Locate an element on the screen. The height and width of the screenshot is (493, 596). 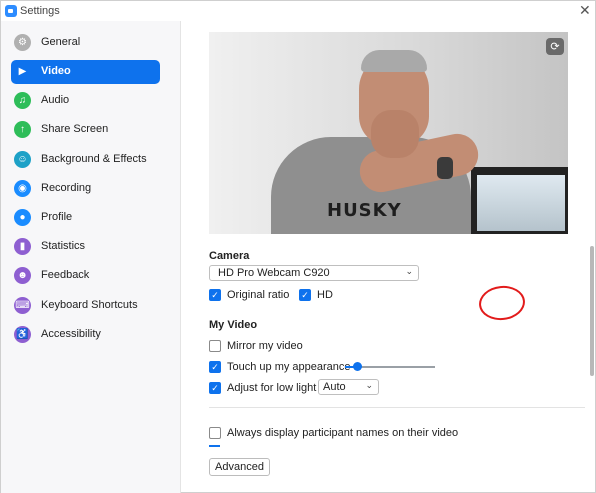
profile-icon: ● is located at coordinates (22, 217).